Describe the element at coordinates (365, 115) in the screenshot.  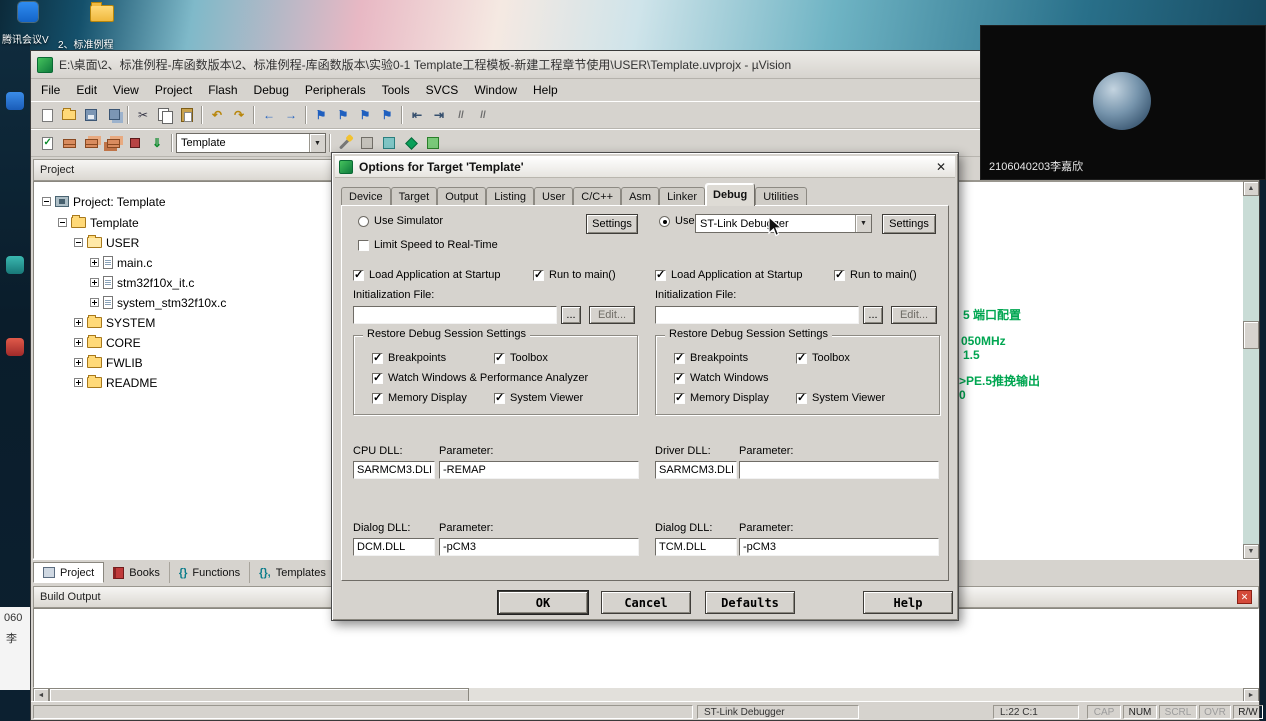
I see `bookmark-next-icon: ⚑` at that location.